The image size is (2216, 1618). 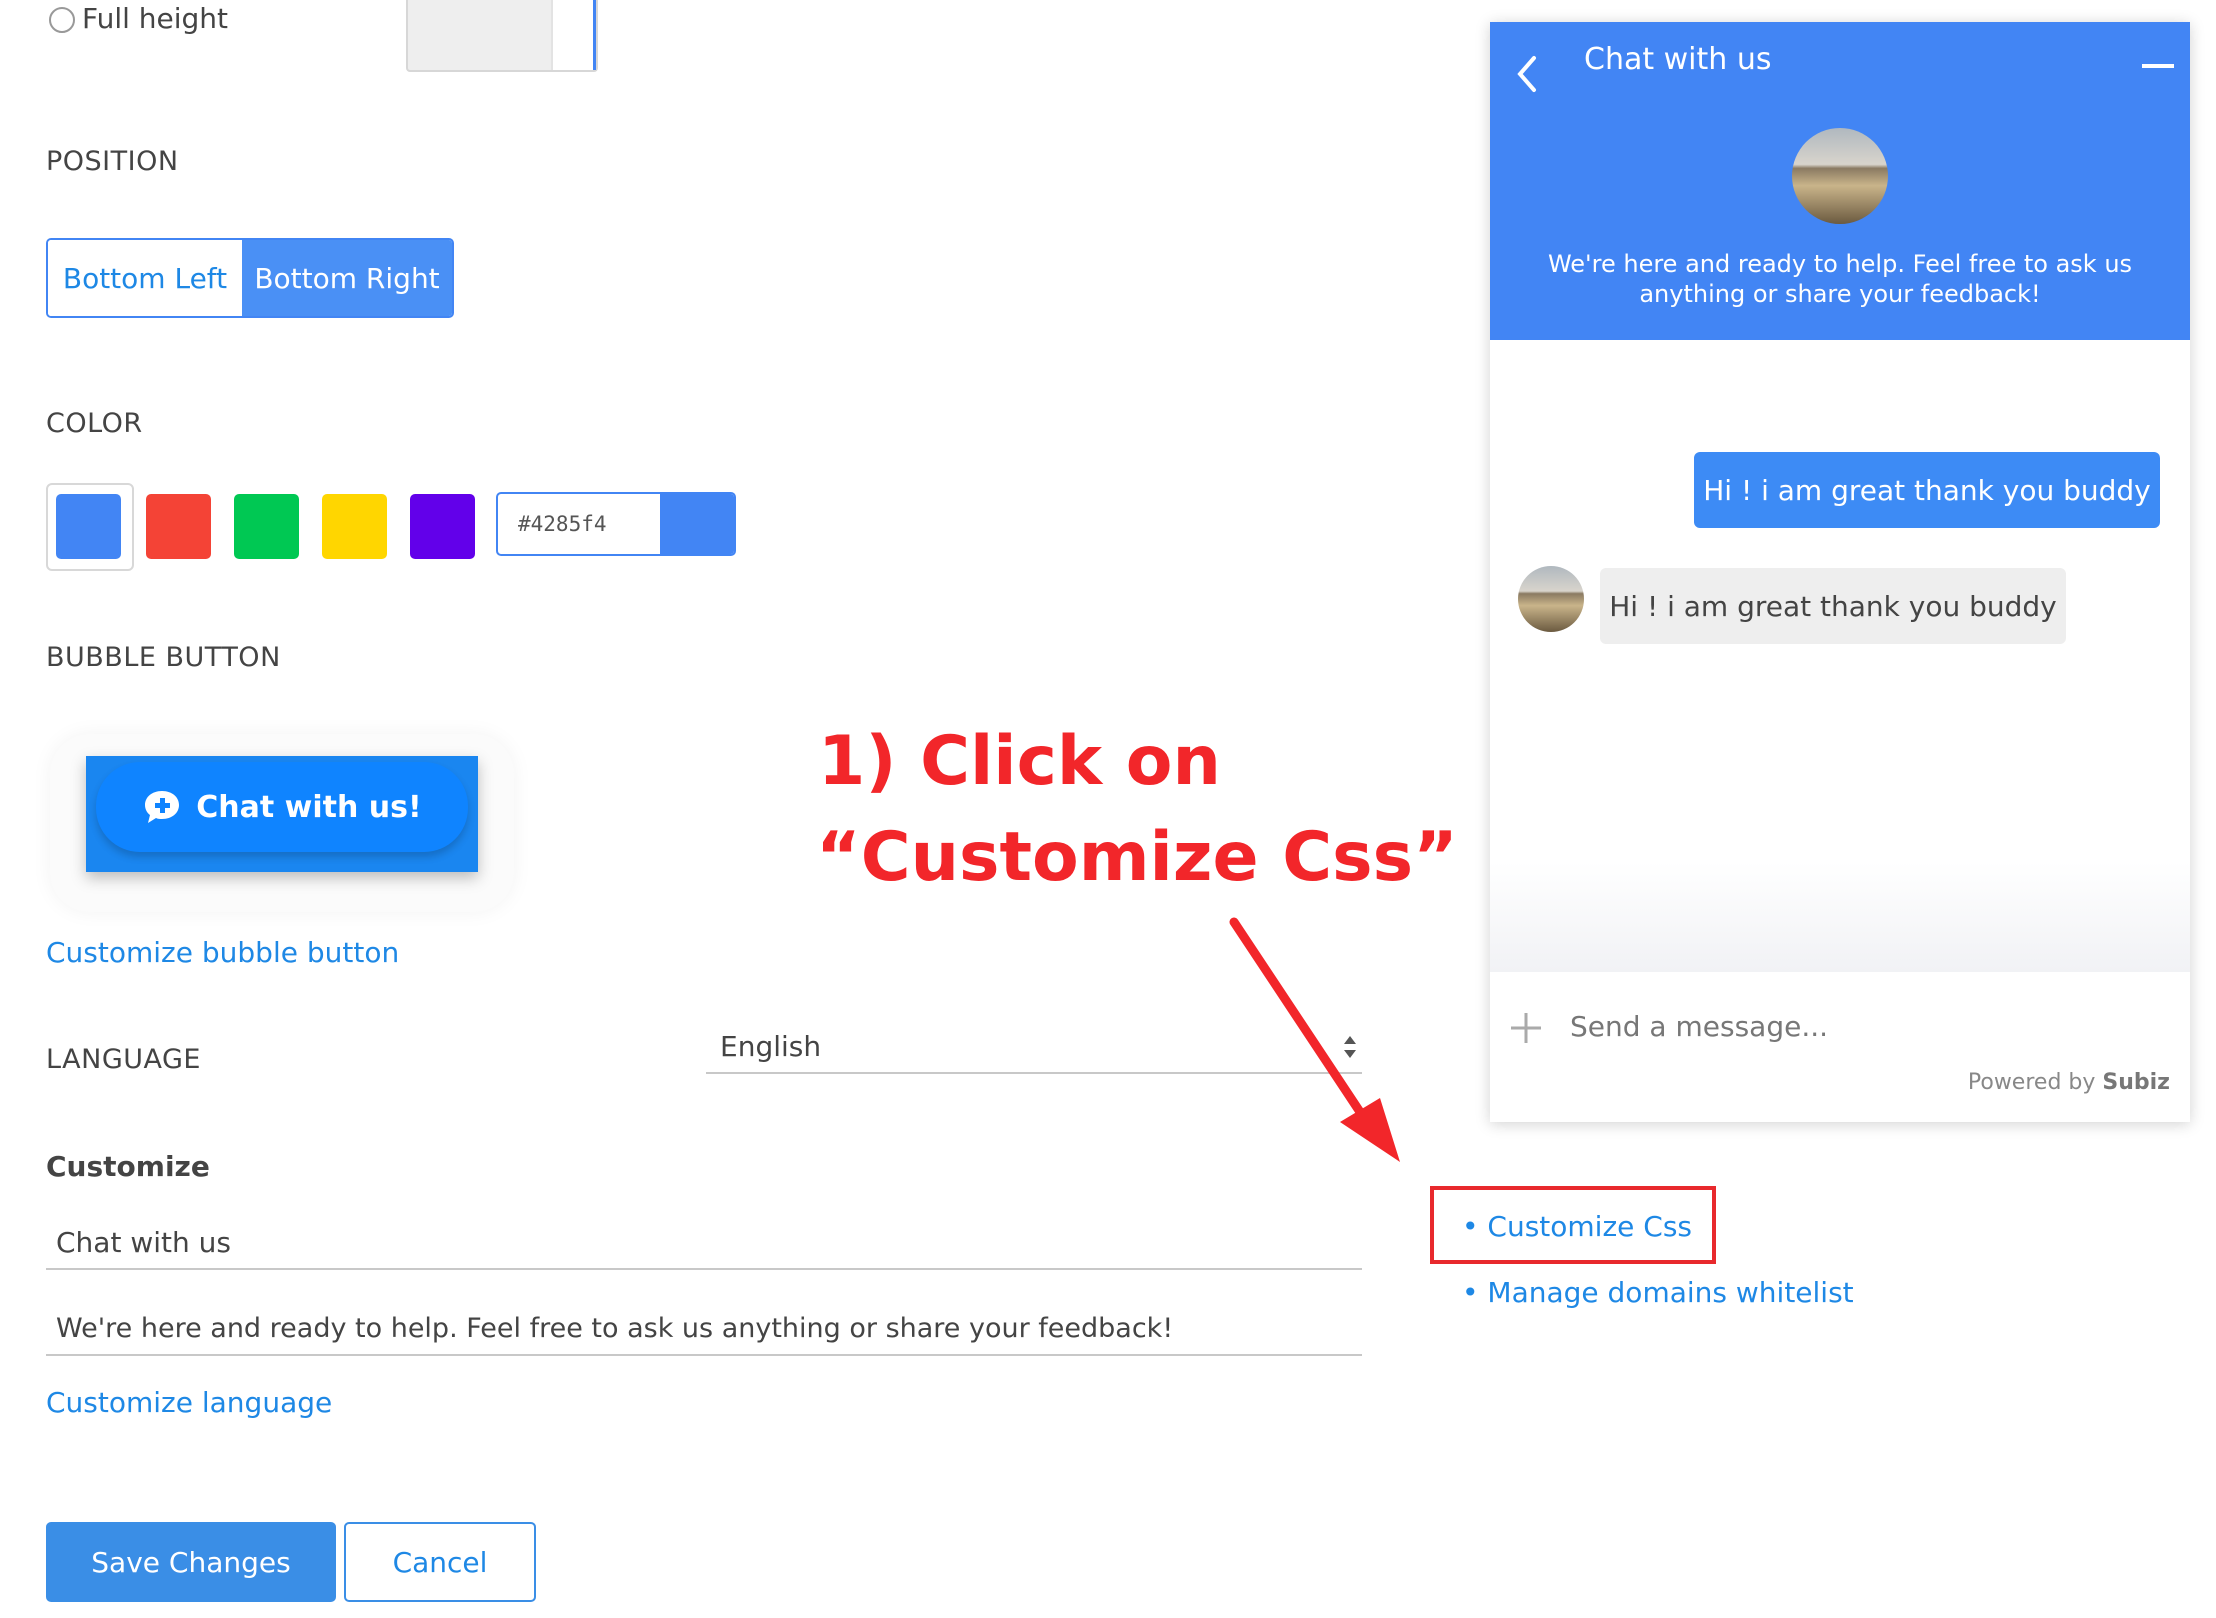 What do you see at coordinates (1840, 1047) in the screenshot?
I see `composer-area` at bounding box center [1840, 1047].